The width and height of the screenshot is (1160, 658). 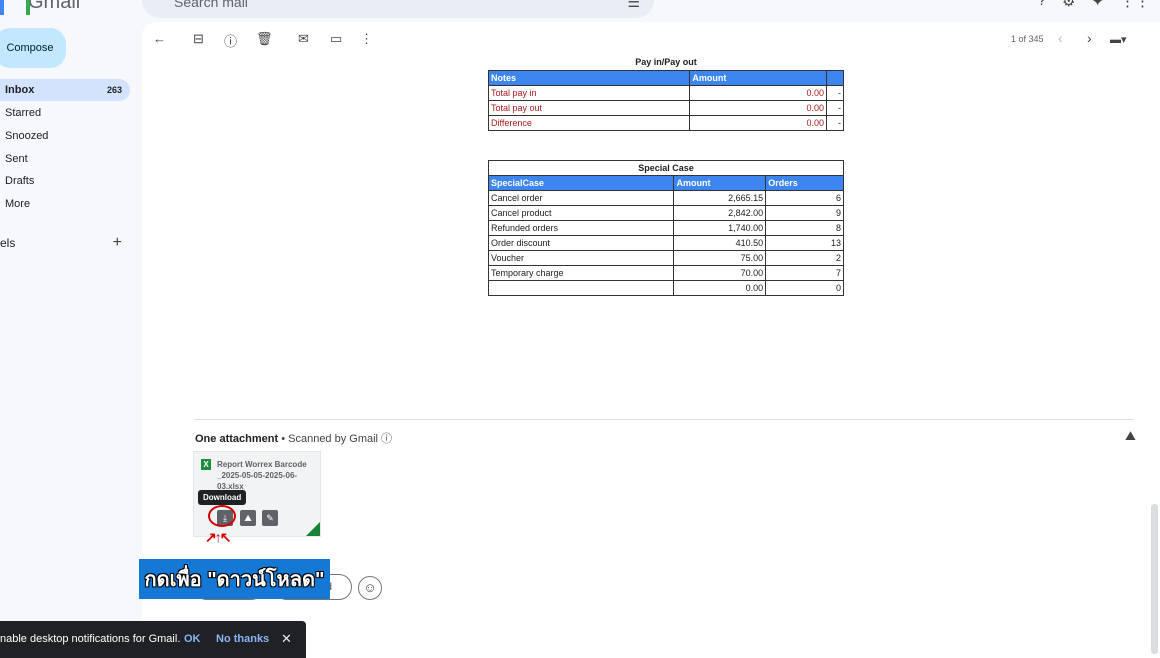 What do you see at coordinates (222, 516) in the screenshot?
I see `highlight-circle` at bounding box center [222, 516].